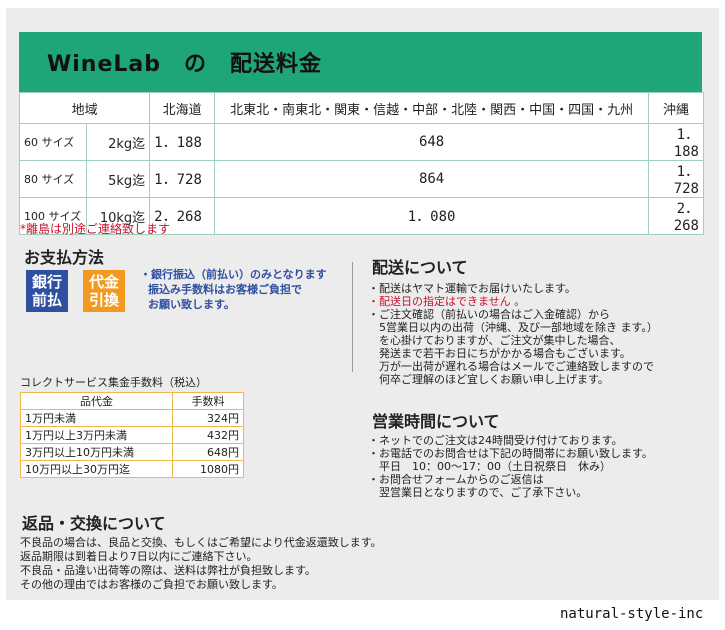 Image resolution: width=725 pixels, height=630 pixels. I want to click on amount-cell: 3万円以上10万円未満, so click(96, 452).